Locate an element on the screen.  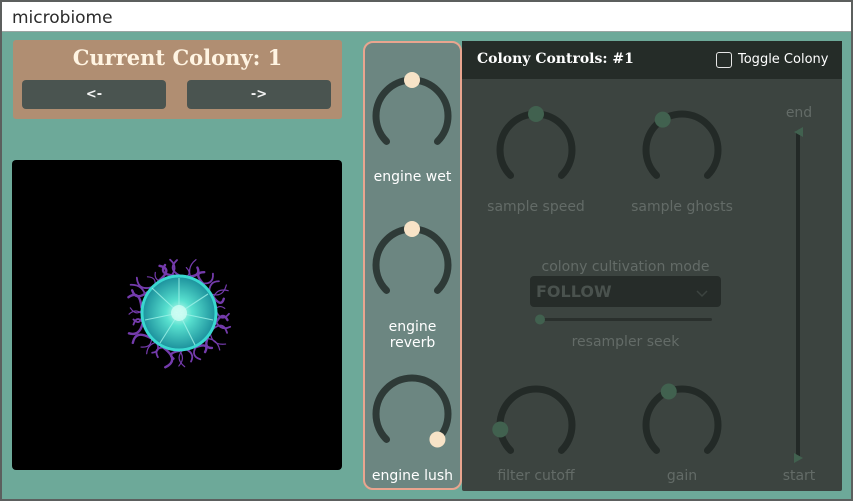
cultivation-mode-select: FOLLOW is located at coordinates (625, 291).